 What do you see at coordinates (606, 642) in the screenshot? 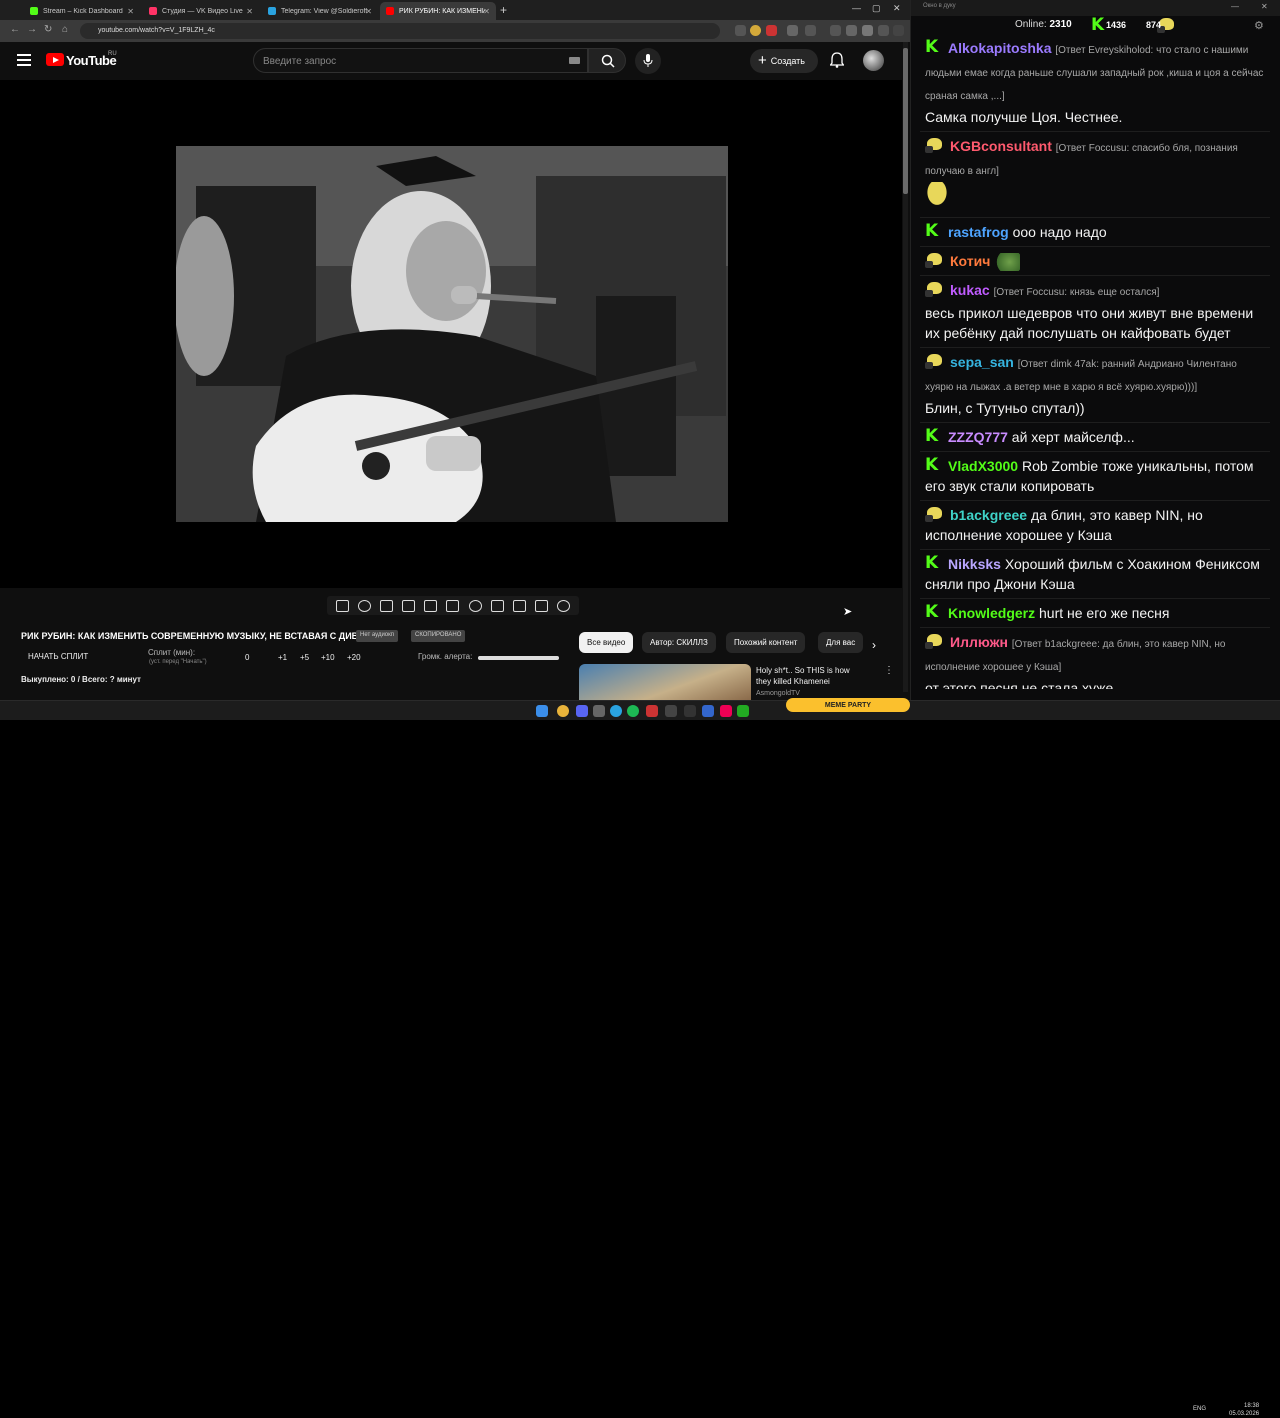
I see `chip-all-videos: Все видео` at bounding box center [606, 642].